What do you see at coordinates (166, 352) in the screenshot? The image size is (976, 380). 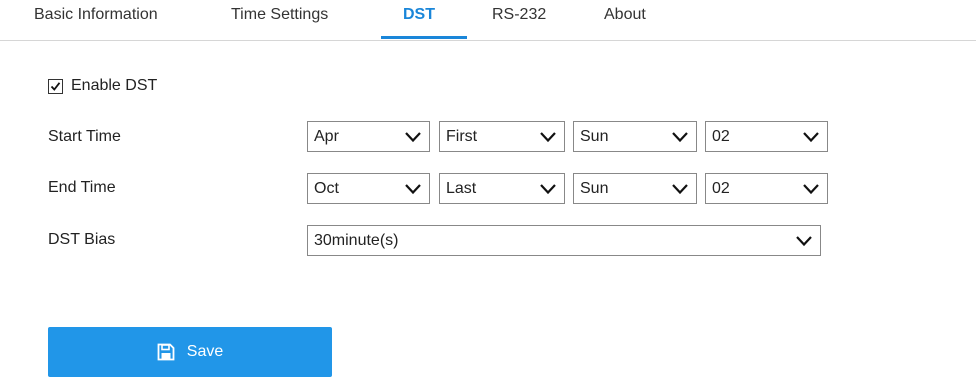 I see `save-icon` at bounding box center [166, 352].